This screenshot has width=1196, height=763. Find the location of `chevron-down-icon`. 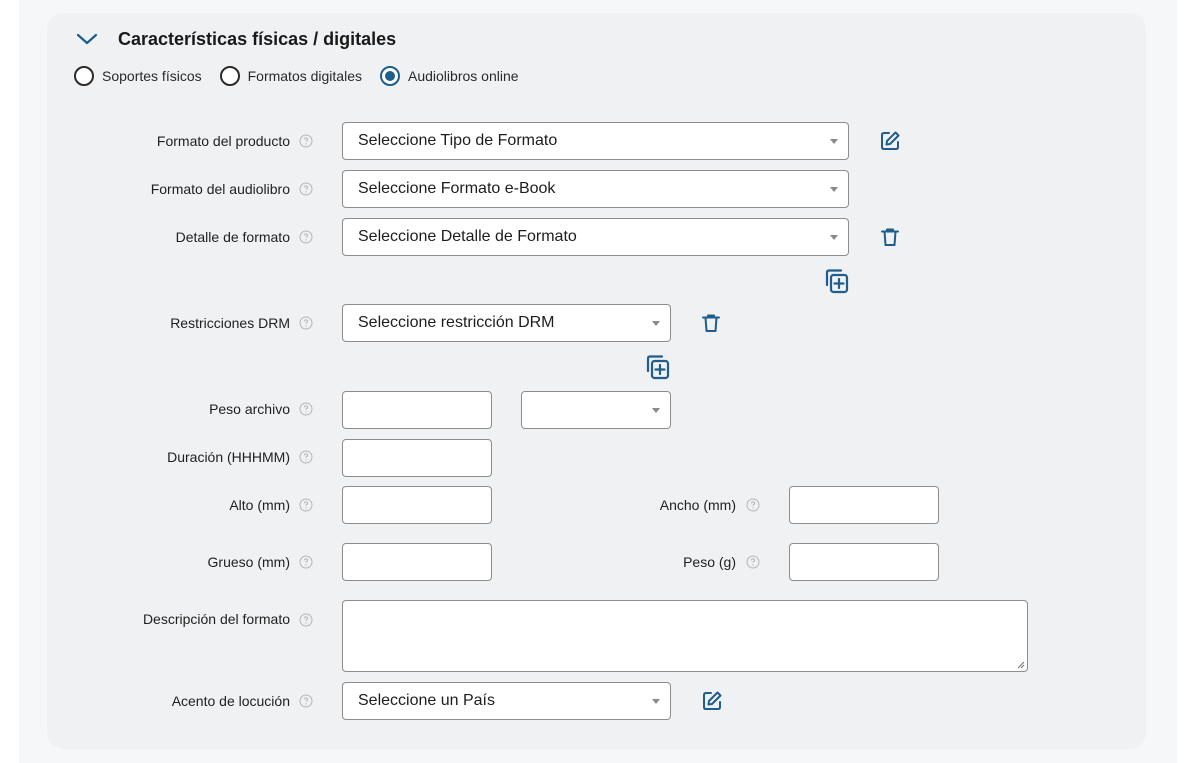

chevron-down-icon is located at coordinates (87, 39).